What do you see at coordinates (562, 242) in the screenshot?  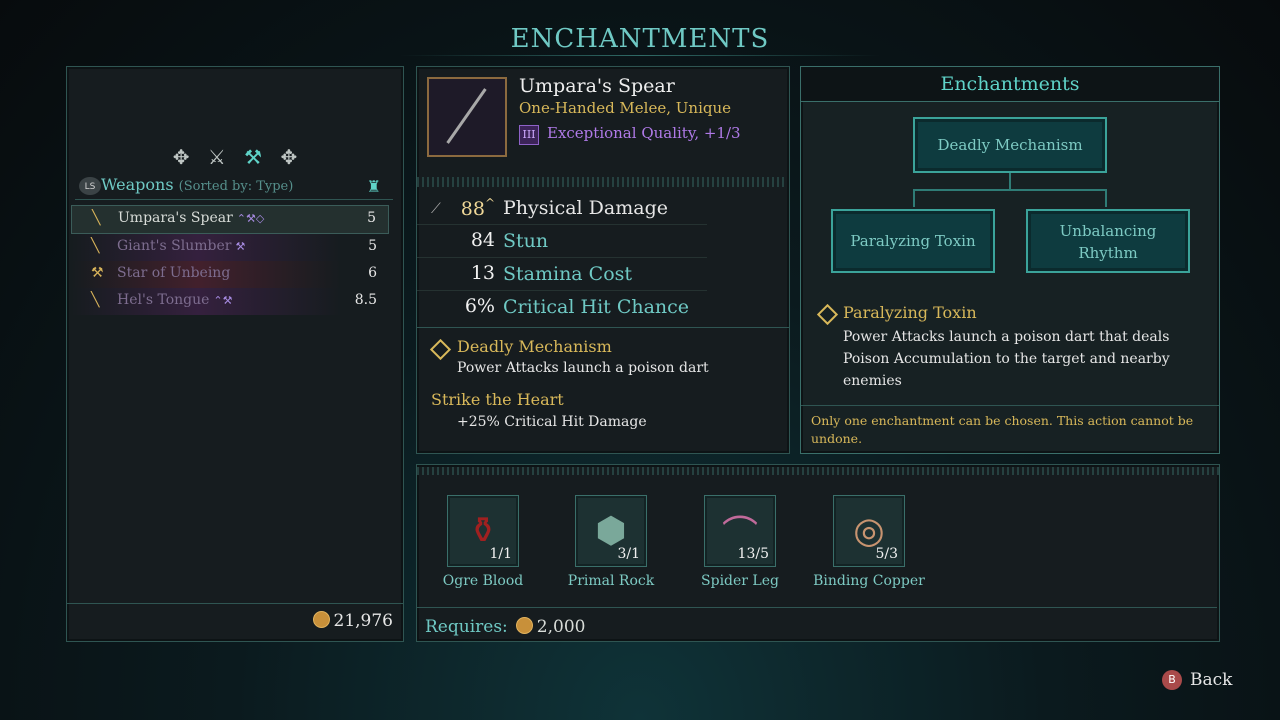 I see `stat-stun: 84 Stun` at bounding box center [562, 242].